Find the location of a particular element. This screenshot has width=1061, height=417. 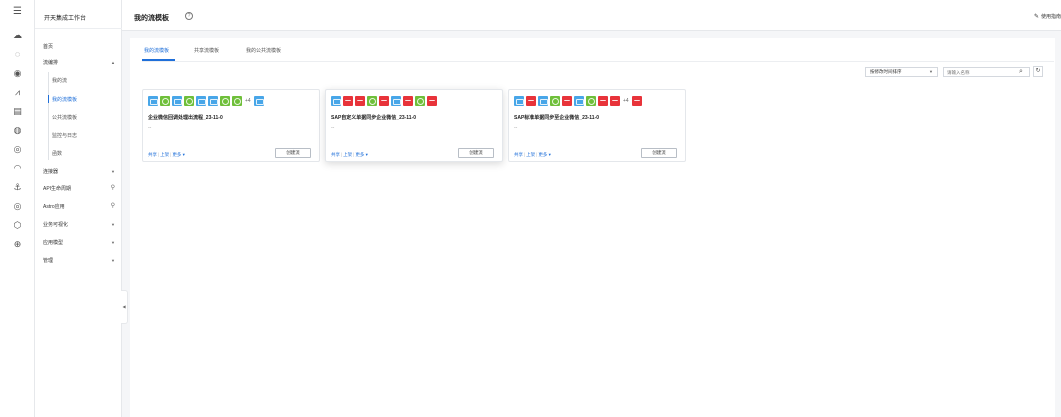

sidebar-item-monitor-logs: 监控与日志 is located at coordinates (64, 135).